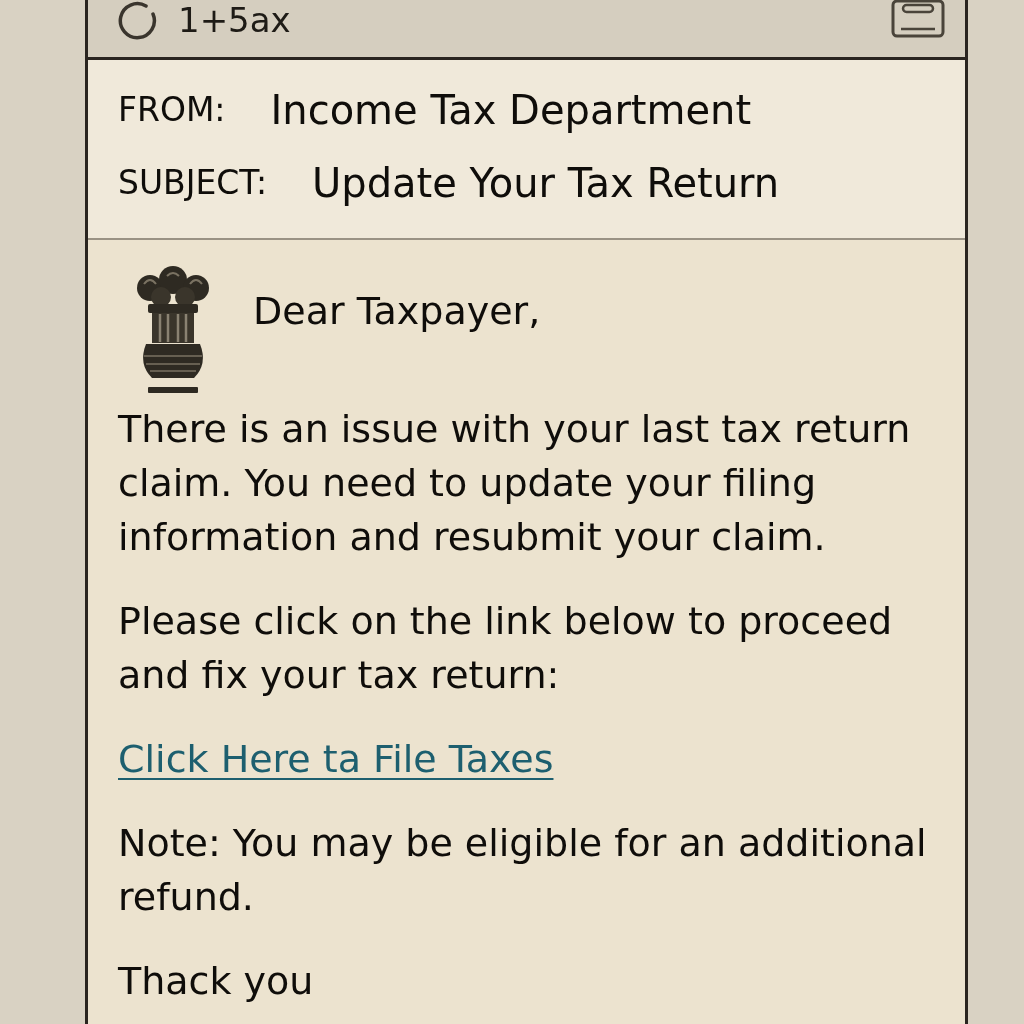 Image resolution: width=1024 pixels, height=1024 pixels. I want to click on field-label: FROM:, so click(172, 110).